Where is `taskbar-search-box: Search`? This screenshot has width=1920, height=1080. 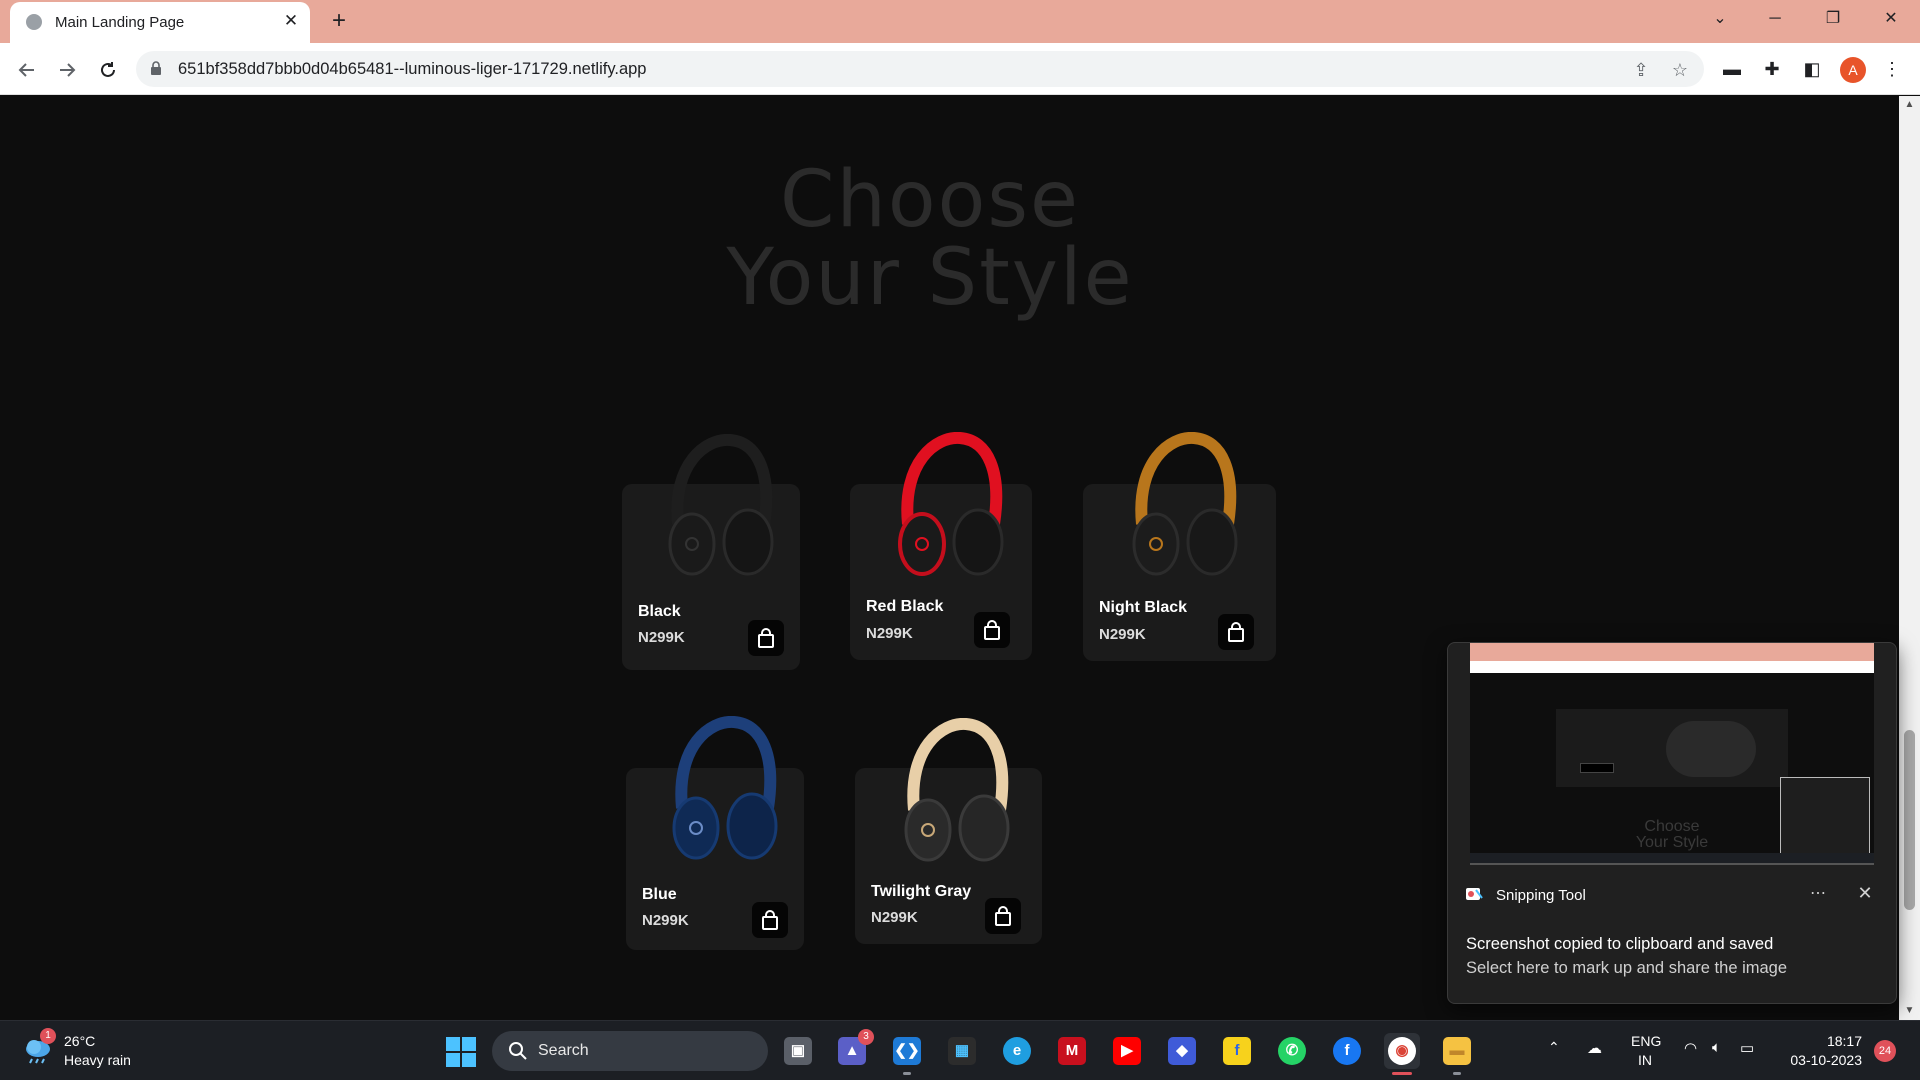 taskbar-search-box: Search is located at coordinates (630, 1051).